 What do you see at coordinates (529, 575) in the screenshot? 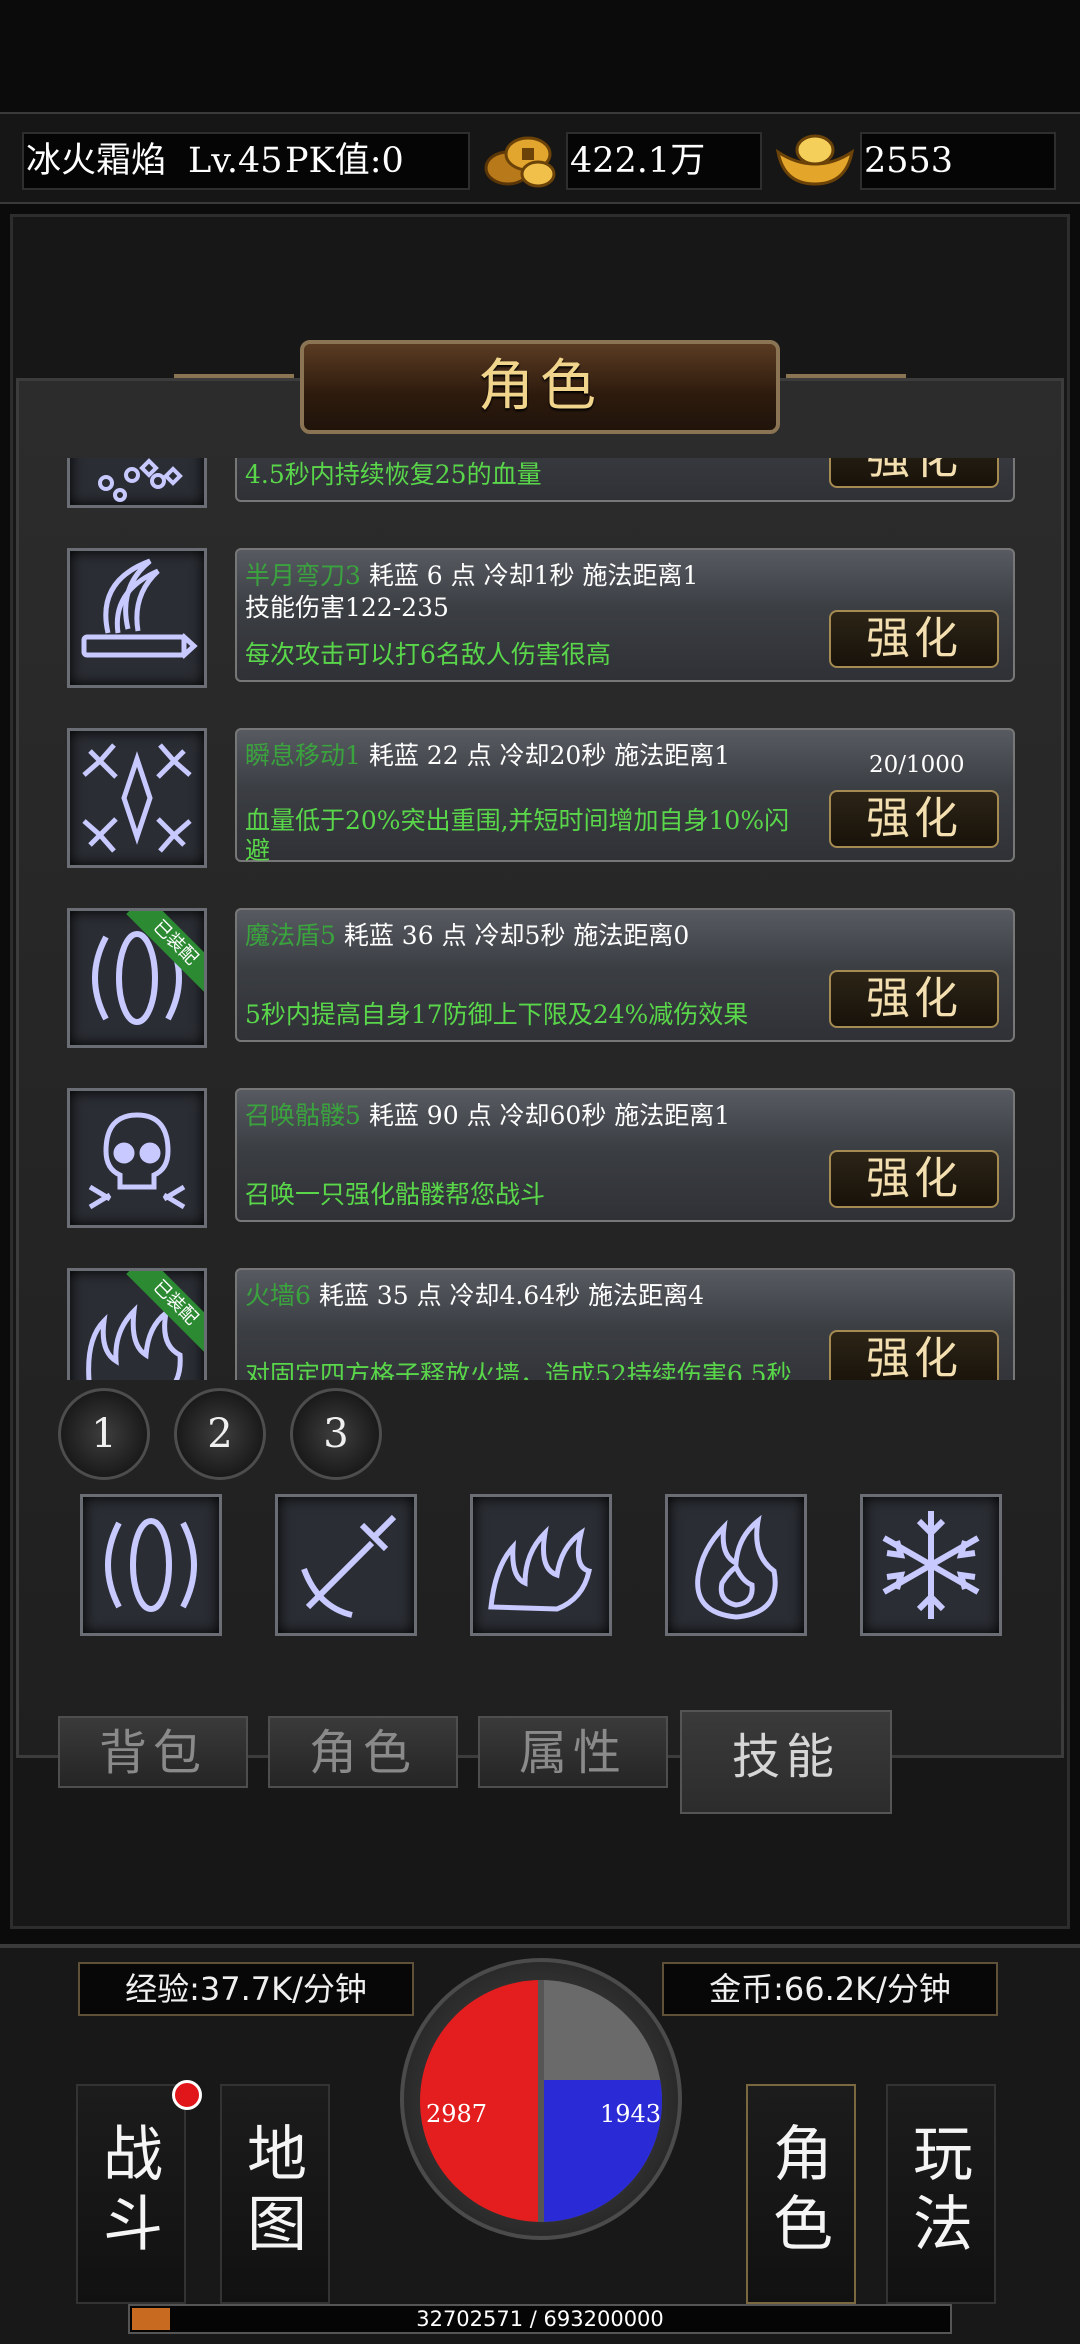
I see `skill-cooldown: 冷却1秒` at bounding box center [529, 575].